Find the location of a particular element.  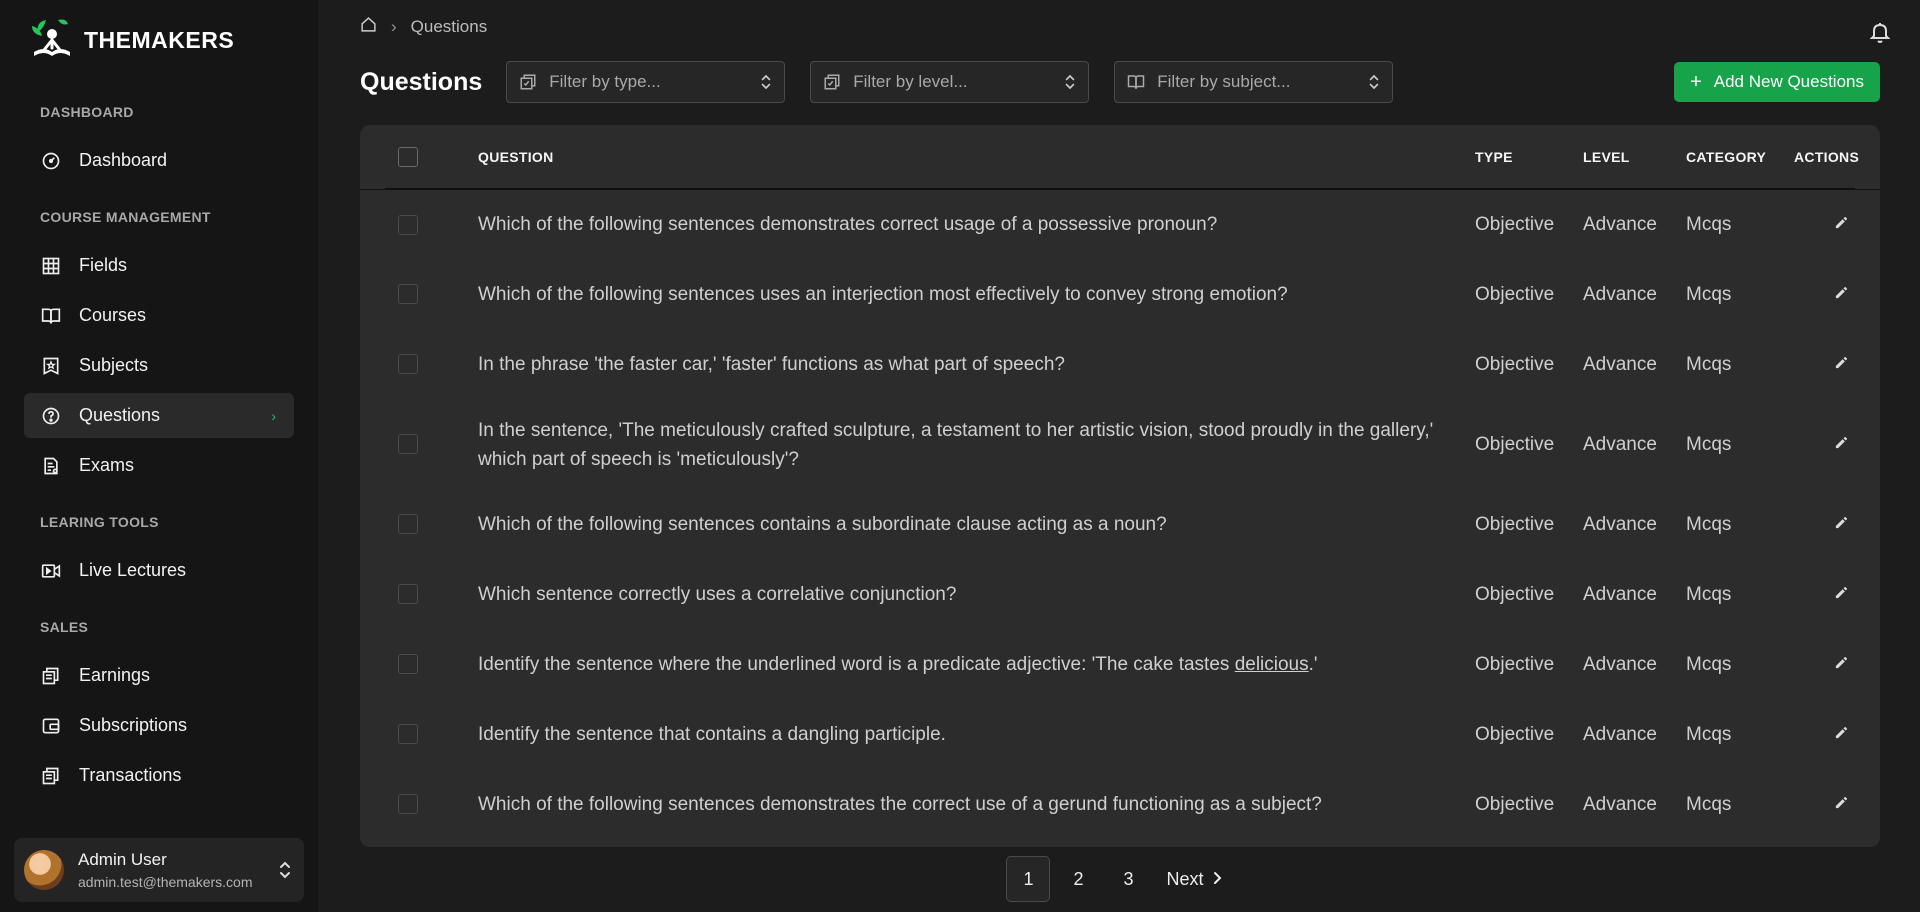

user-info: Admin User admin.test@themakers.com is located at coordinates (177, 870).